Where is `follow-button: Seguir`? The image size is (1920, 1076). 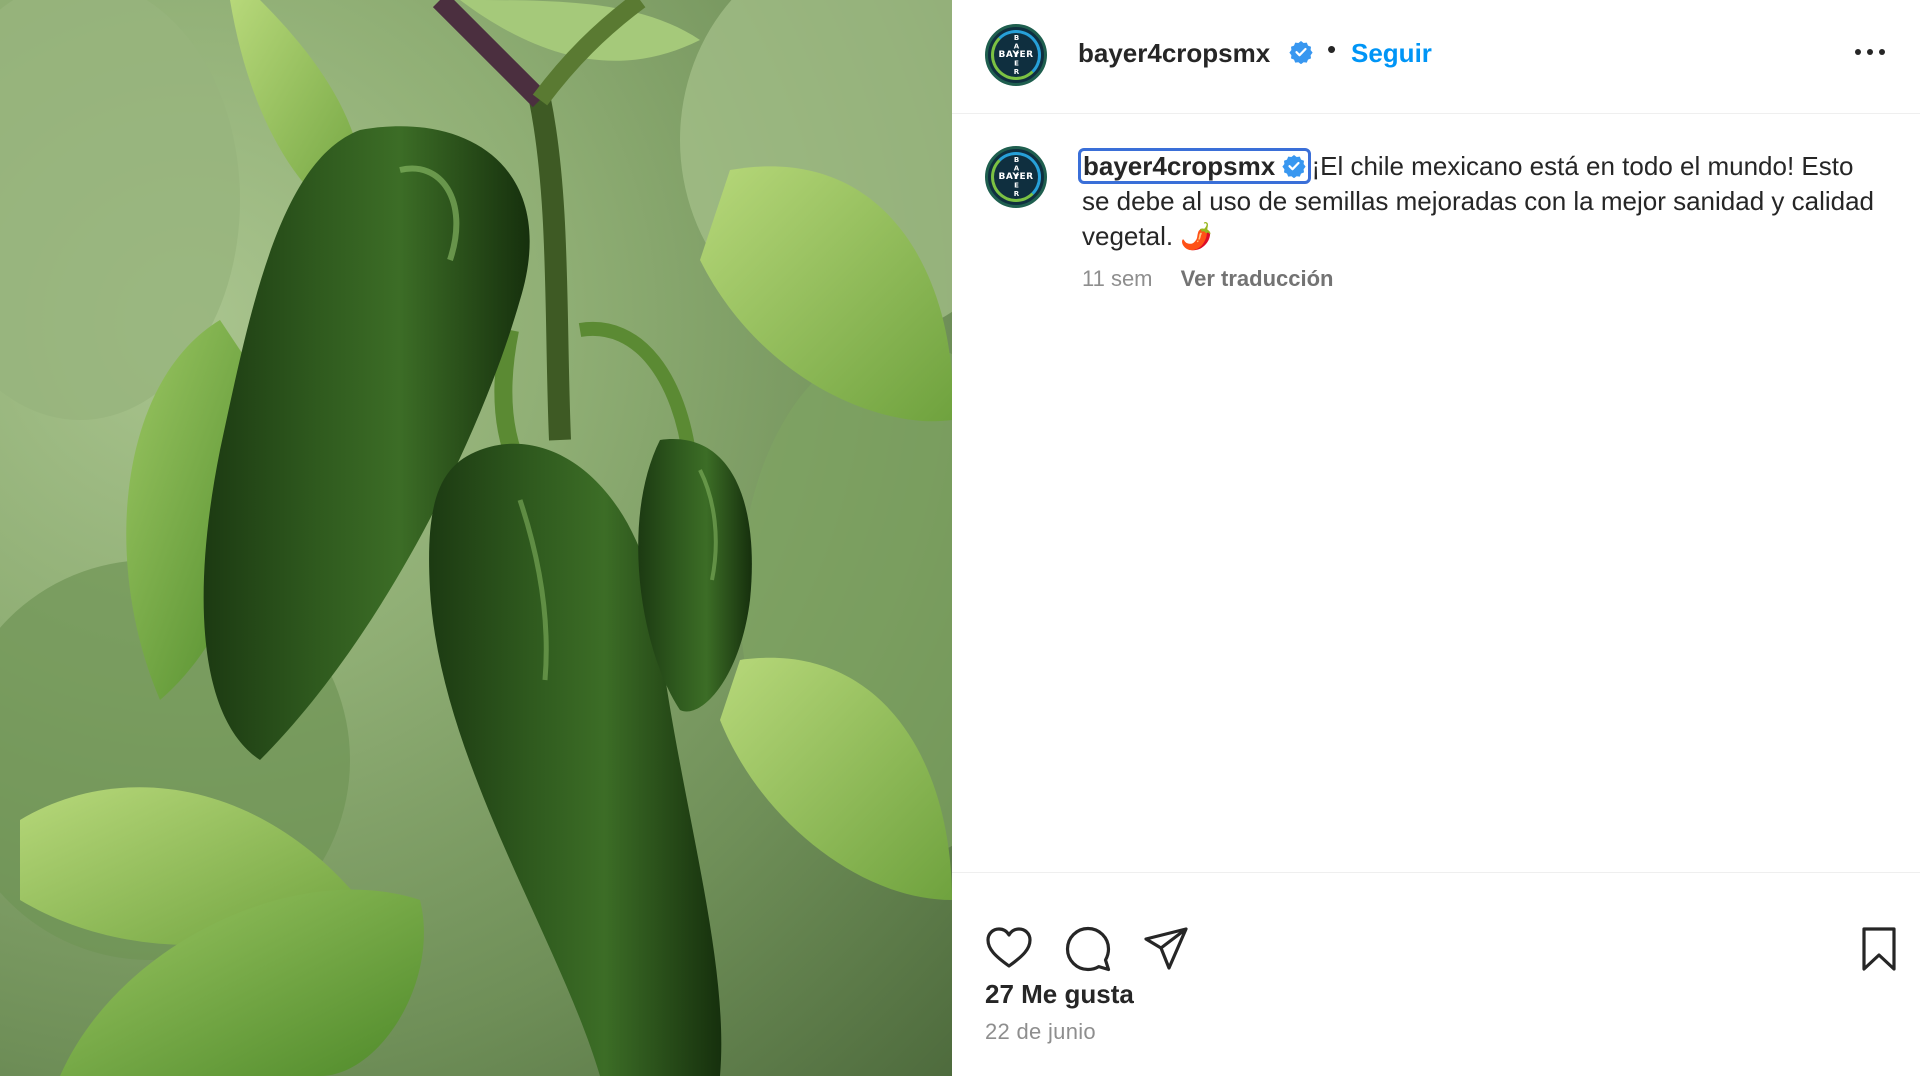
follow-button: Seguir is located at coordinates (1391, 53).